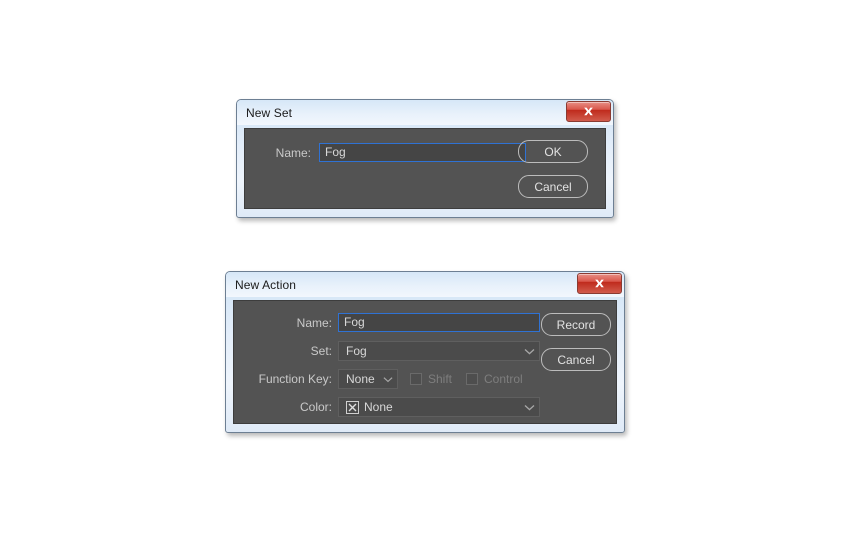 The image size is (850, 535). Describe the element at coordinates (315, 407) in the screenshot. I see `color-label: Color:` at that location.